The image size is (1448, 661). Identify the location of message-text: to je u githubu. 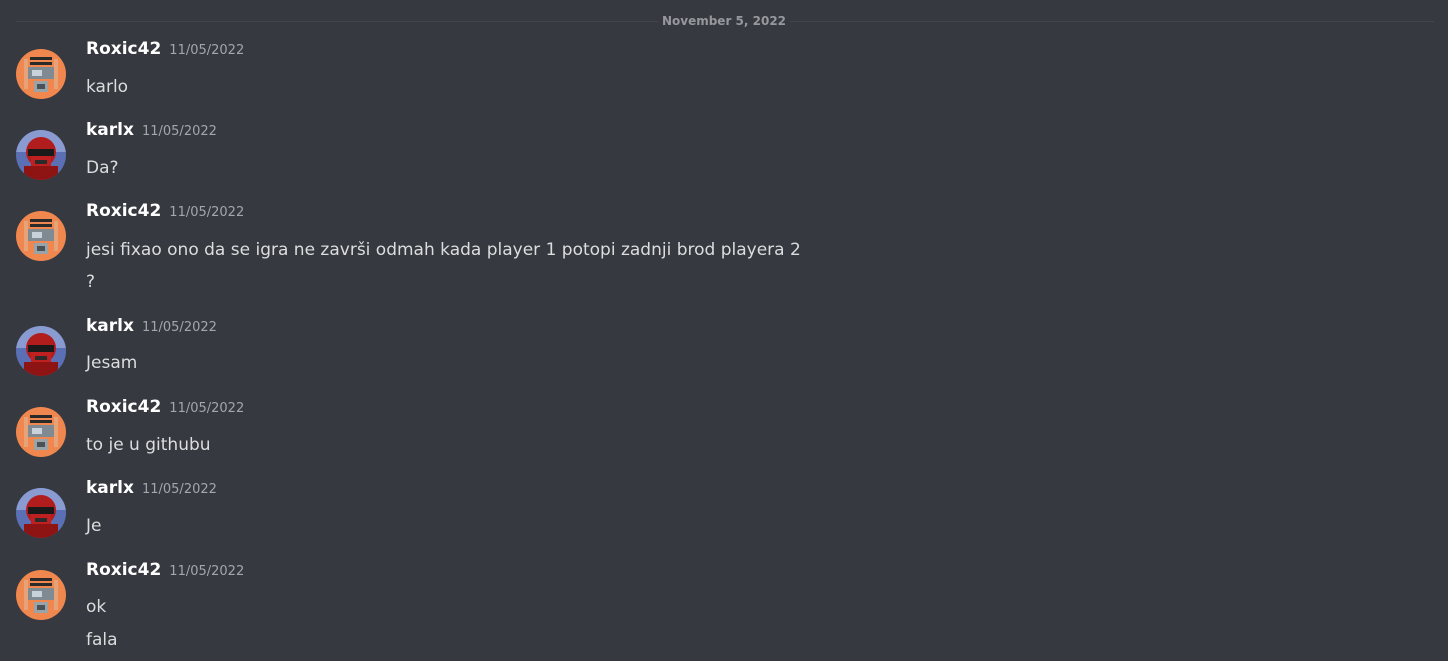
(148, 445).